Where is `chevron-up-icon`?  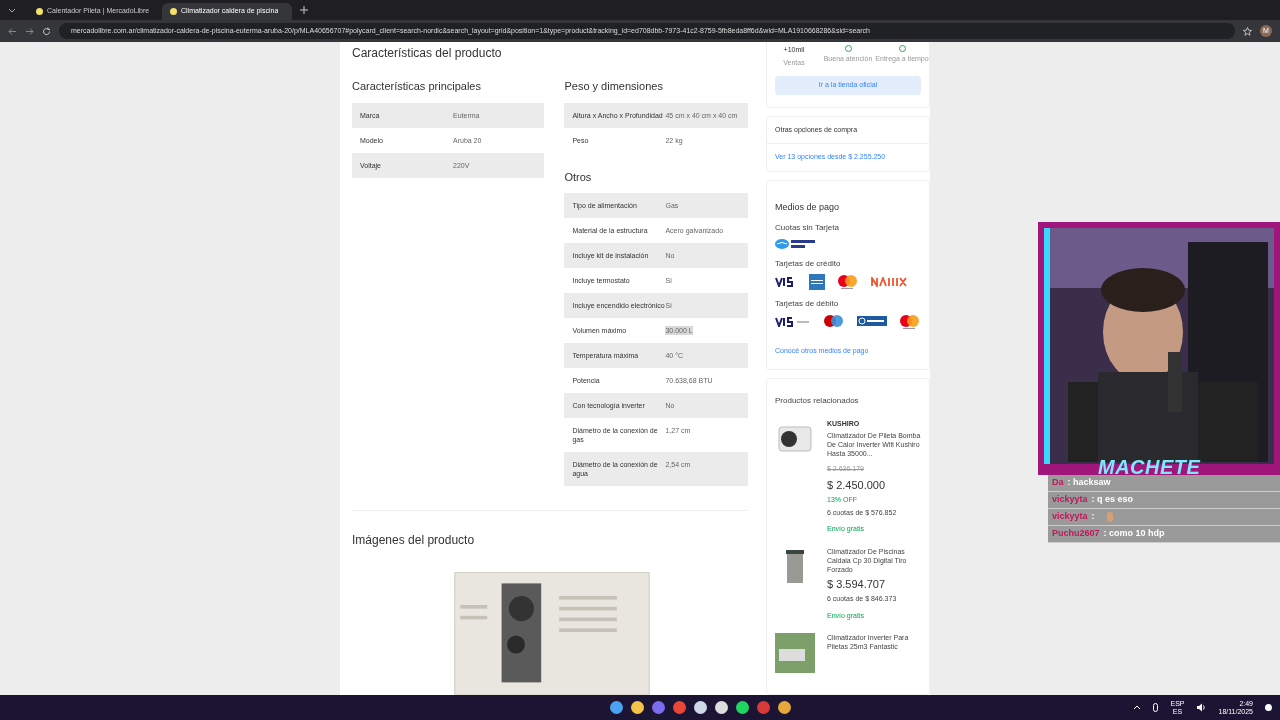 chevron-up-icon is located at coordinates (1137, 707).